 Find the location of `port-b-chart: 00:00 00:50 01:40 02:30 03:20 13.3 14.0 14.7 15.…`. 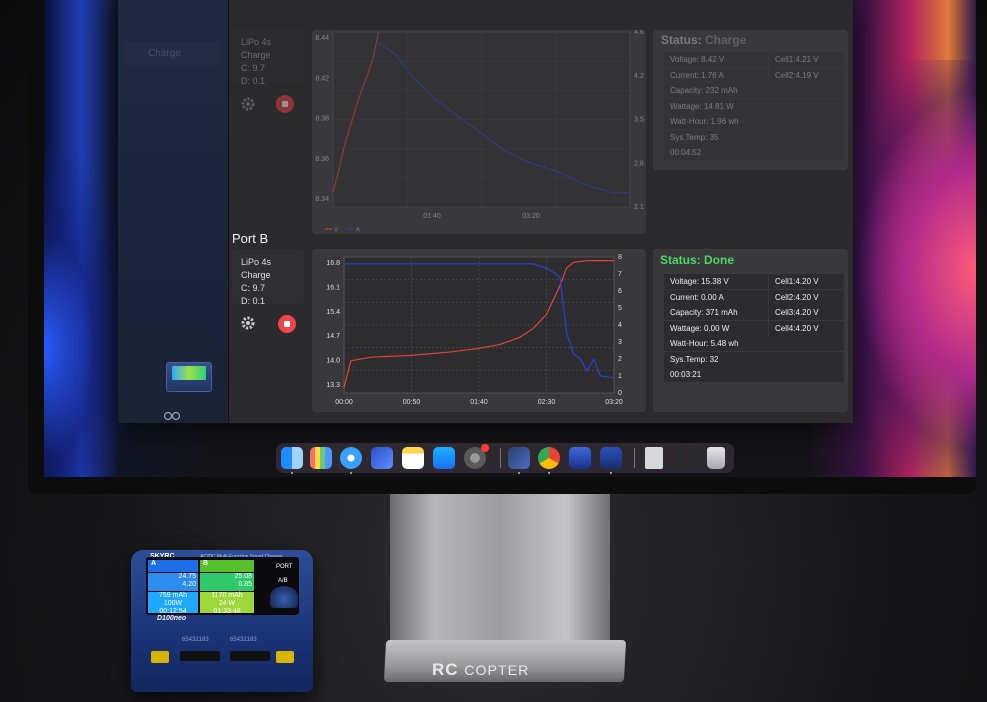

port-b-chart: 00:00 00:50 01:40 02:30 03:20 13.3 14.0 14.7 15.… is located at coordinates (474, 330).